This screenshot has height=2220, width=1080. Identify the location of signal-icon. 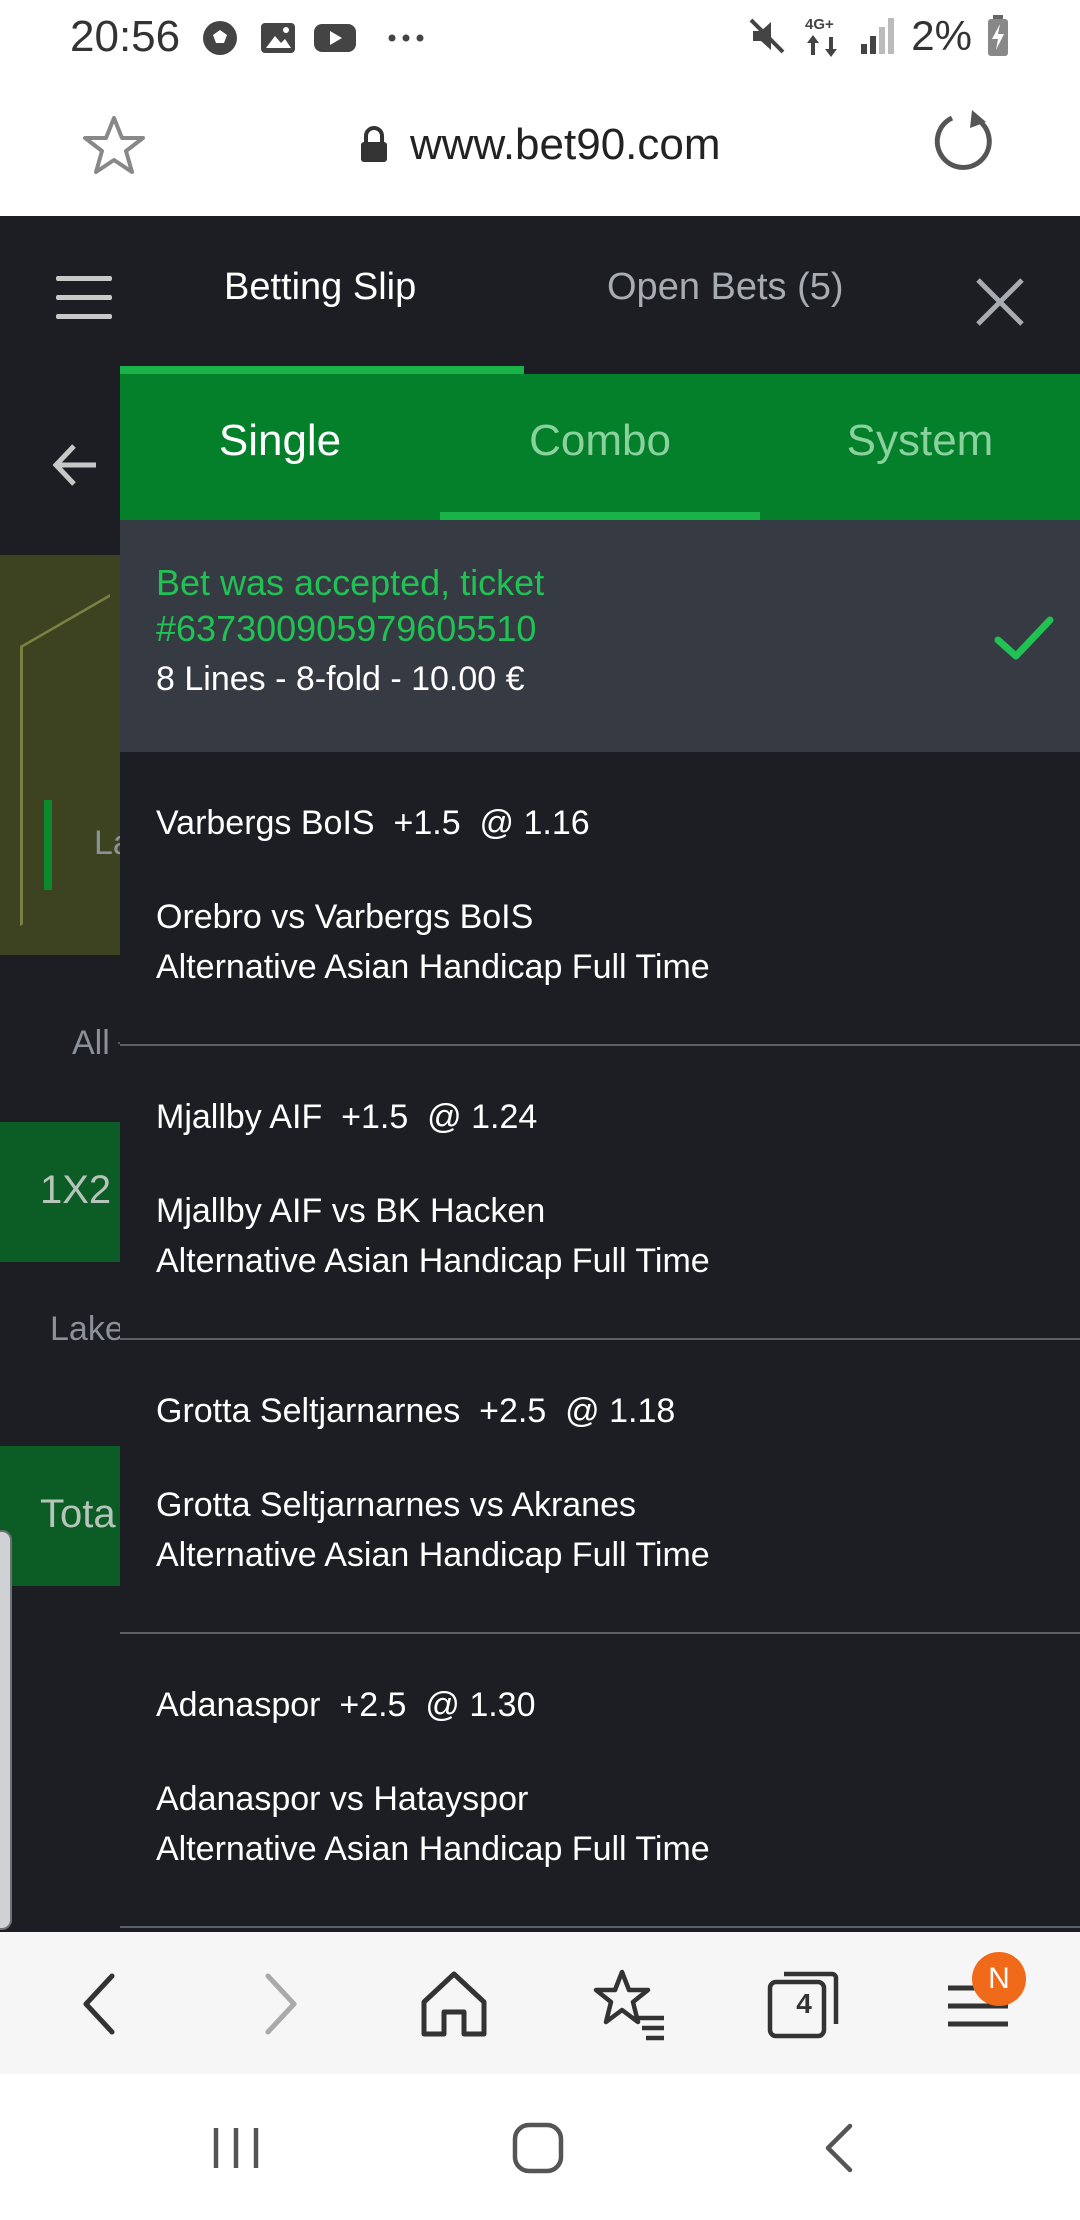
(878, 36).